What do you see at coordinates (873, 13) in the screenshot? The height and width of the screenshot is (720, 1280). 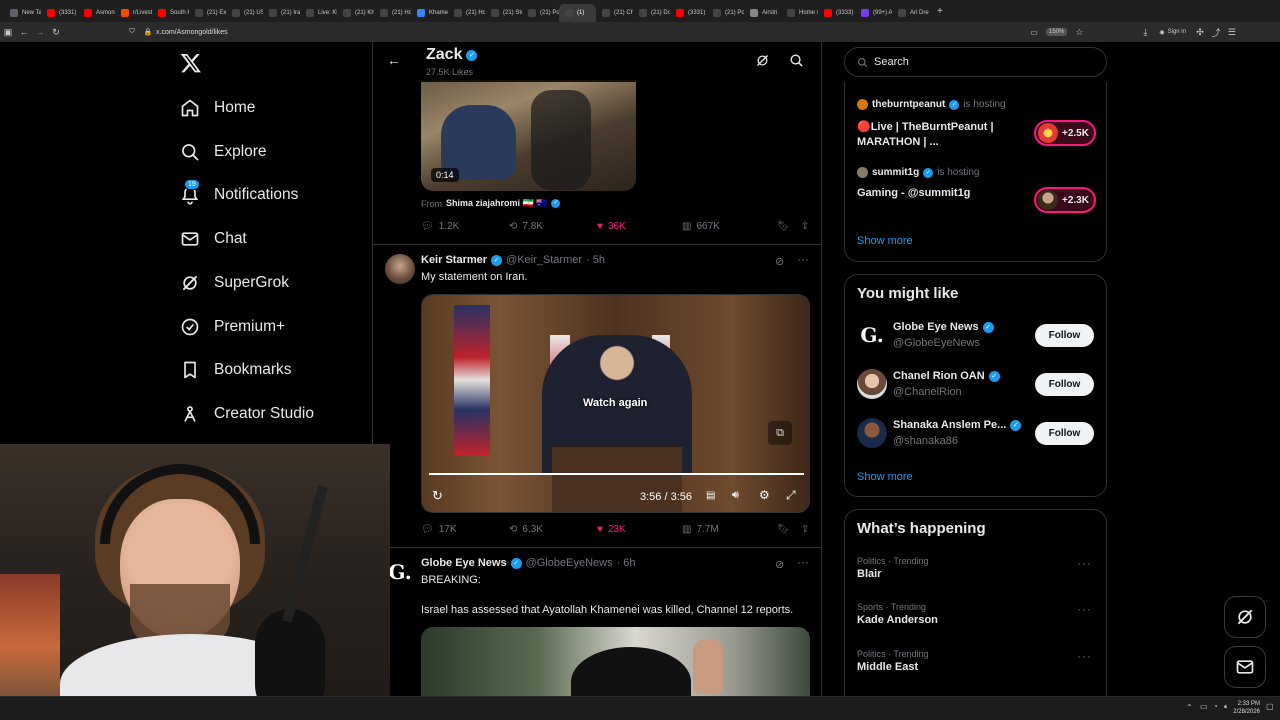 I see `browser-tab: (99+) Al` at bounding box center [873, 13].